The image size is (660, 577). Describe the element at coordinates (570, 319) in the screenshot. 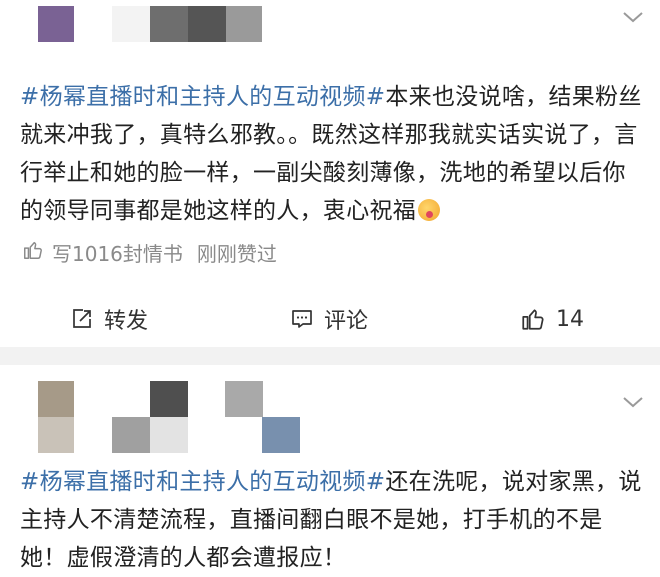

I see `like-count: 14` at that location.